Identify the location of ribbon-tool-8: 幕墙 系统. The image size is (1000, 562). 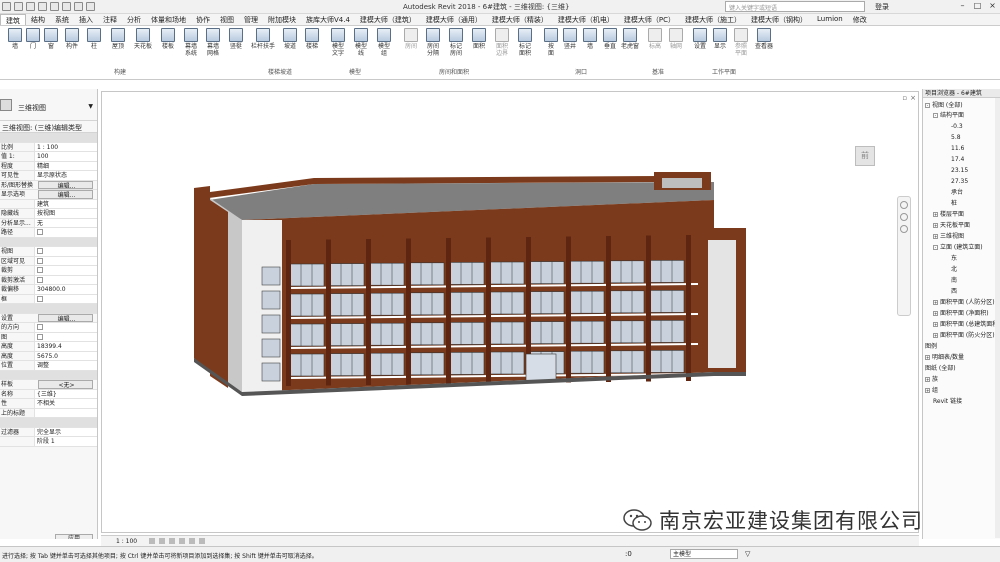
(191, 42).